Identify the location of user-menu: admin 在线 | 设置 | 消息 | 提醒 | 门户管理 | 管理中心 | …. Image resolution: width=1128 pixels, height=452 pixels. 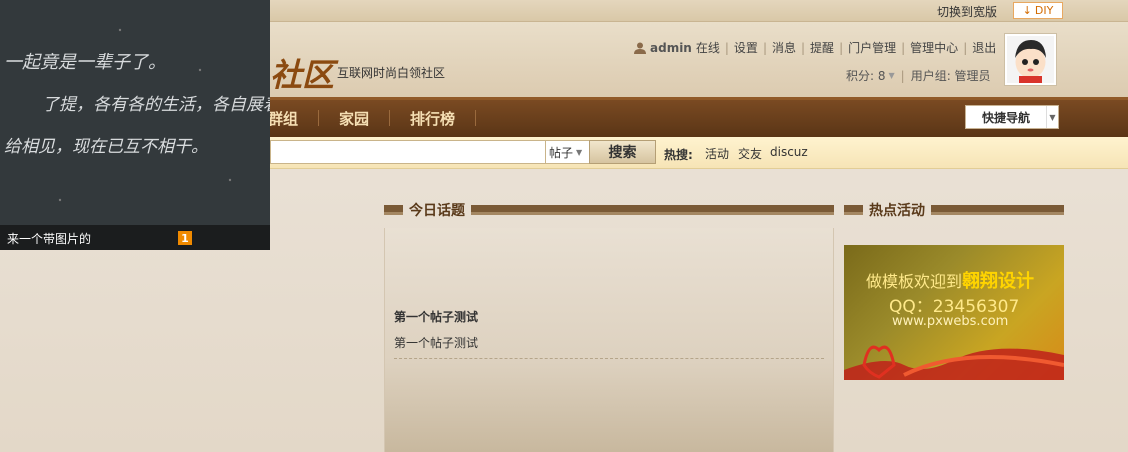
(815, 47).